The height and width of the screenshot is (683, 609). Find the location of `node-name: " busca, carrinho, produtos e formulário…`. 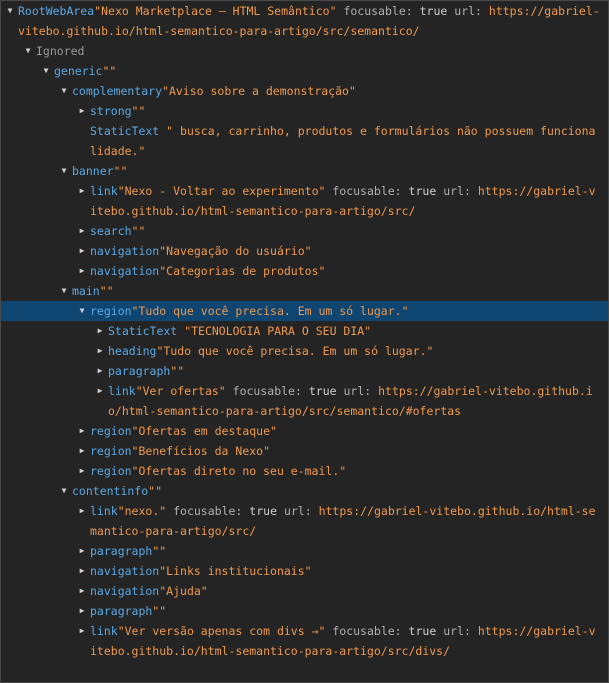

node-name: " busca, carrinho, produtos e formulário… is located at coordinates (343, 141).